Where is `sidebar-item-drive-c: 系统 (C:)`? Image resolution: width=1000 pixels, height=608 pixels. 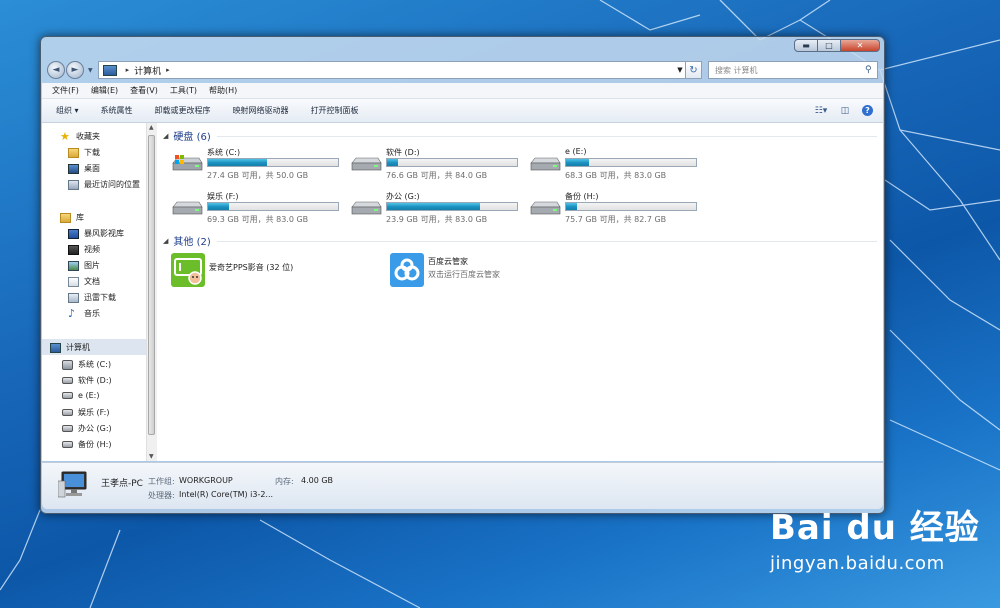
sidebar-item-drive-c: 系统 (C:) is located at coordinates (86, 364).